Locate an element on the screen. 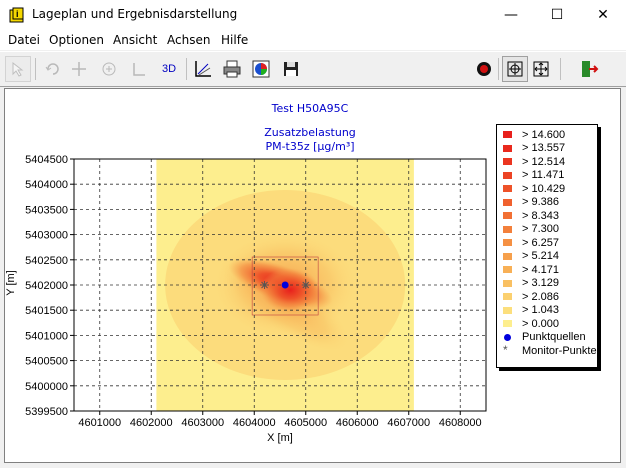 The image size is (626, 468). legend-label: > 12.514 is located at coordinates (544, 161).